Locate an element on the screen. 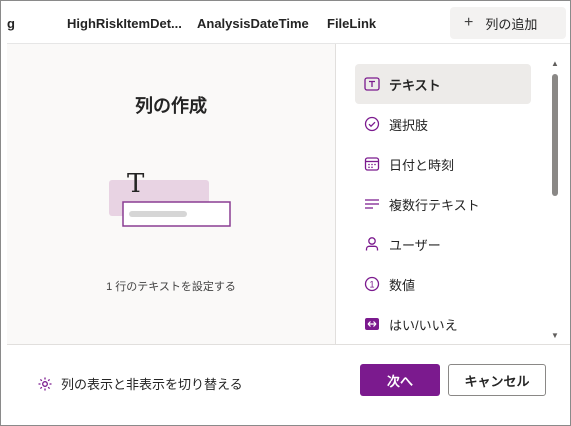 The height and width of the screenshot is (426, 571). yes-no-toggle-icon is located at coordinates (372, 324).